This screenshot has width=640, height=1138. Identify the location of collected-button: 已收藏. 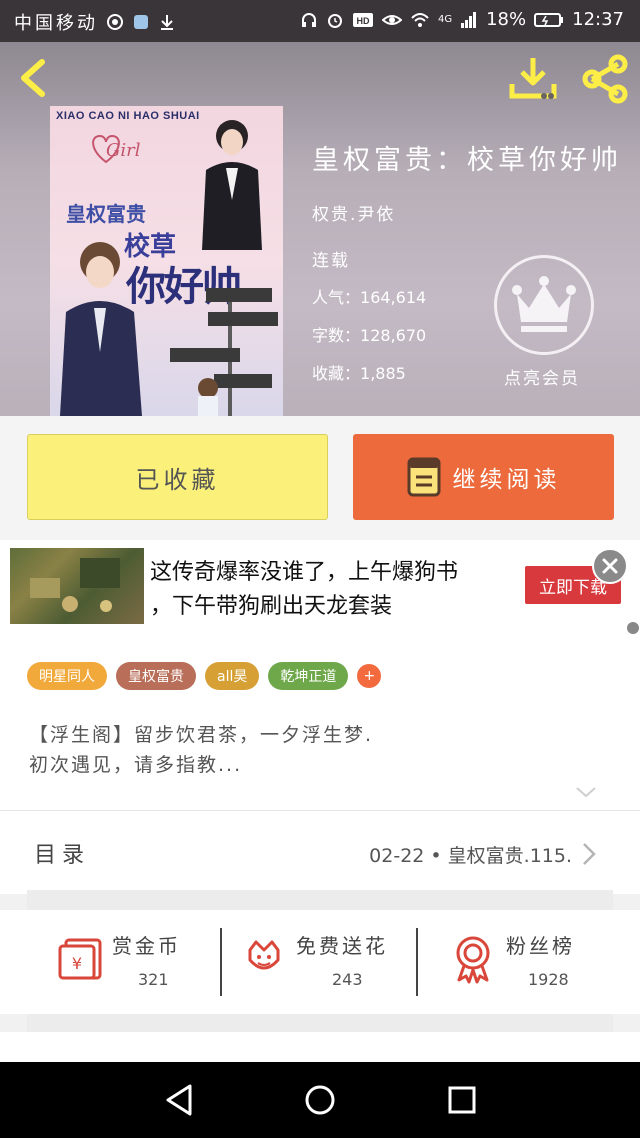
(177, 477).